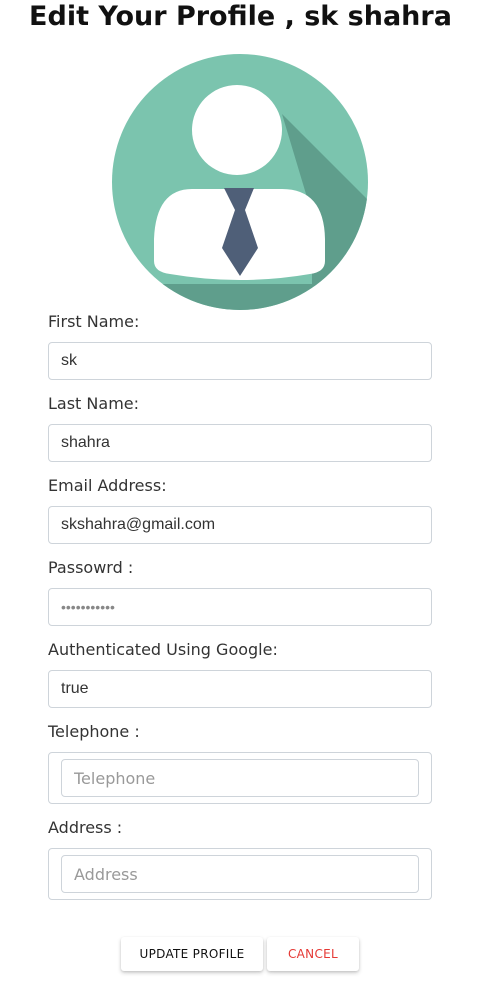 The image size is (497, 1008). Describe the element at coordinates (240, 182) in the screenshot. I see `user-avatar-icon` at that location.